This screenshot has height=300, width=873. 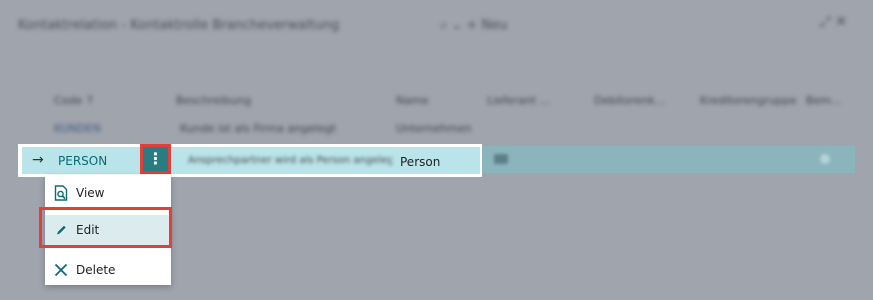 What do you see at coordinates (412, 100) in the screenshot?
I see `column-header-name: Name` at bounding box center [412, 100].